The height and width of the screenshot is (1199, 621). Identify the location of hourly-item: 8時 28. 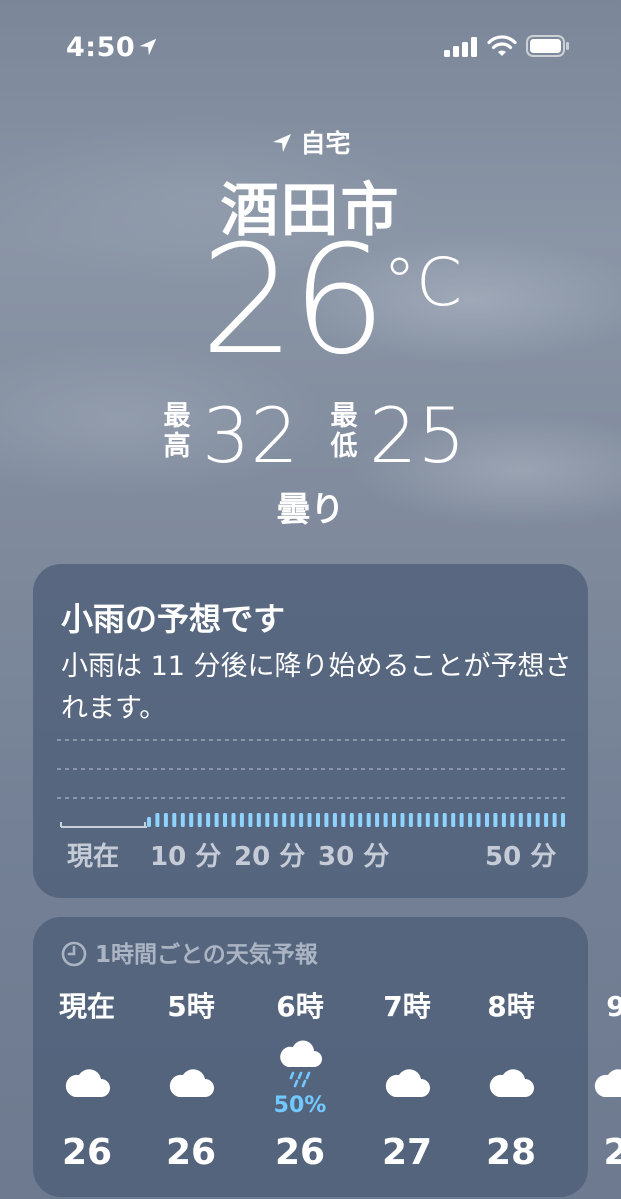
(511, 1080).